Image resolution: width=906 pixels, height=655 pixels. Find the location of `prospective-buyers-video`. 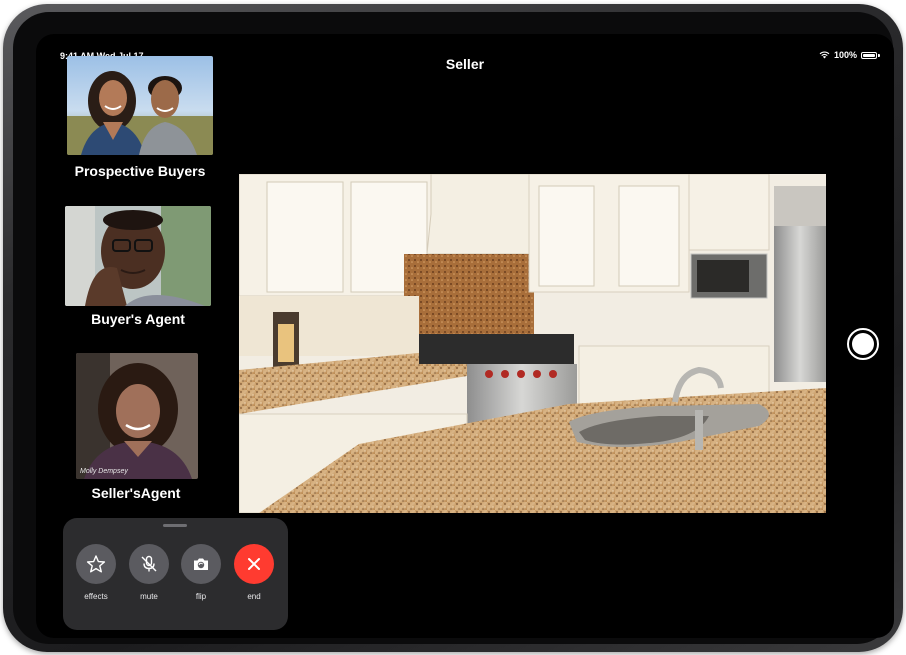

prospective-buyers-video is located at coordinates (140, 105).